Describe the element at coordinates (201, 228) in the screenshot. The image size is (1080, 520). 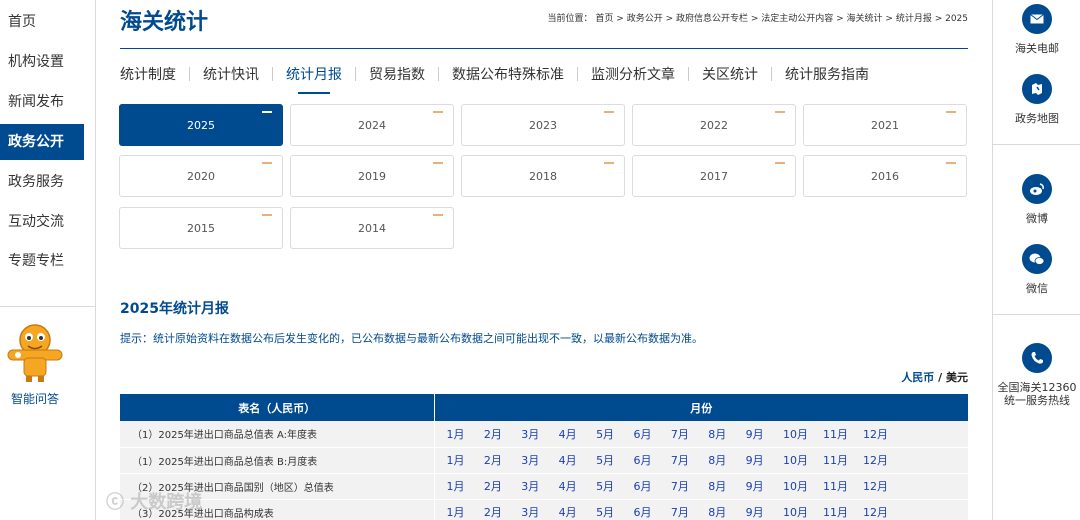
I see `year-button-2015: 2015` at that location.